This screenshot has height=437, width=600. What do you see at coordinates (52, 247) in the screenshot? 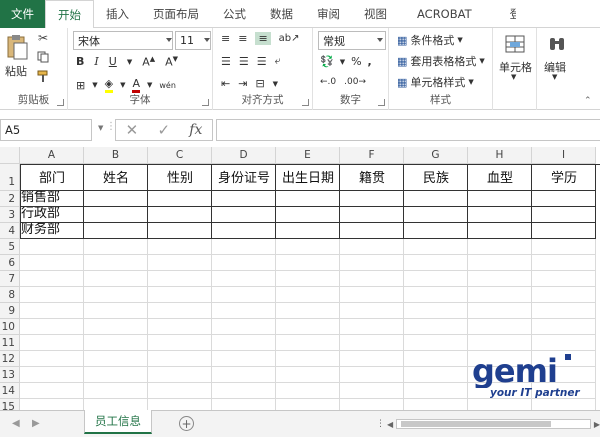
I see `cell-a5` at bounding box center [52, 247].